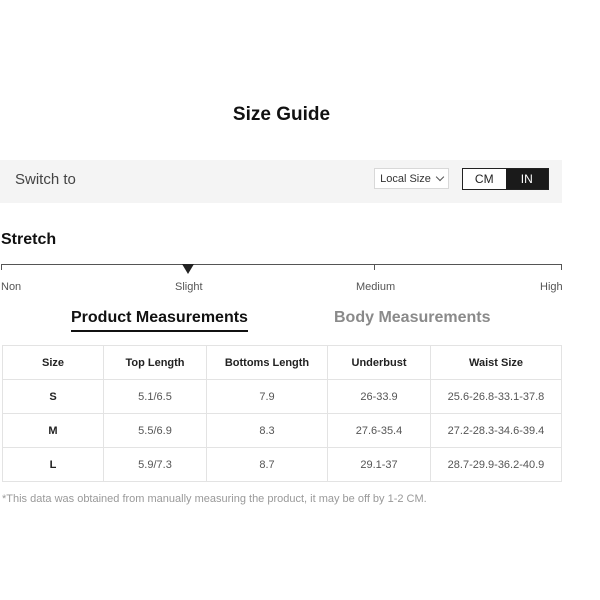  Describe the element at coordinates (412, 318) in the screenshot. I see `tab-body-measurements: Body Measurements` at that location.